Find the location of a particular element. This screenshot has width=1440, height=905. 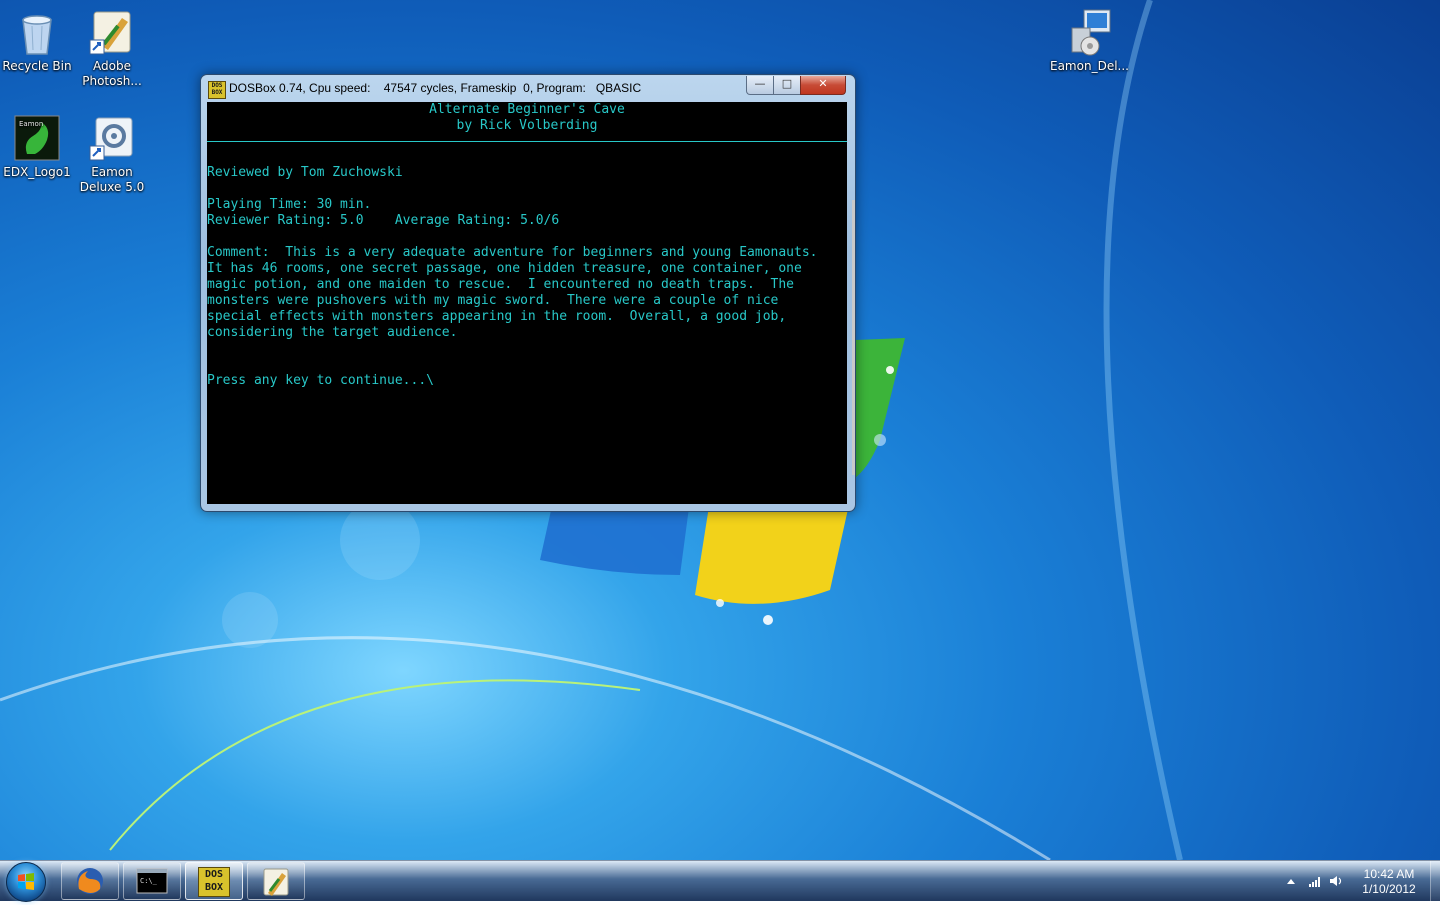

svg-text: Eamon is located at coordinates (31, 124).